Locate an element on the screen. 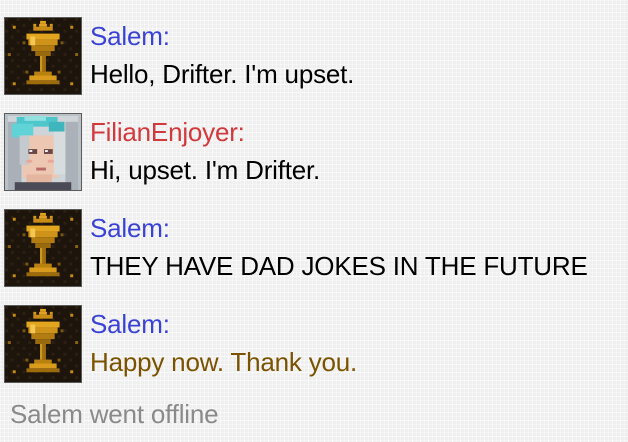  message-text: THEY HAVE DAD JOKES IN THE FUTURE is located at coordinates (339, 266).